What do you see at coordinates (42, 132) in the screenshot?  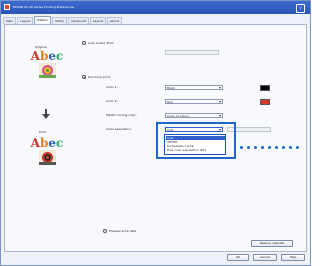 I see `print-label: Print` at bounding box center [42, 132].